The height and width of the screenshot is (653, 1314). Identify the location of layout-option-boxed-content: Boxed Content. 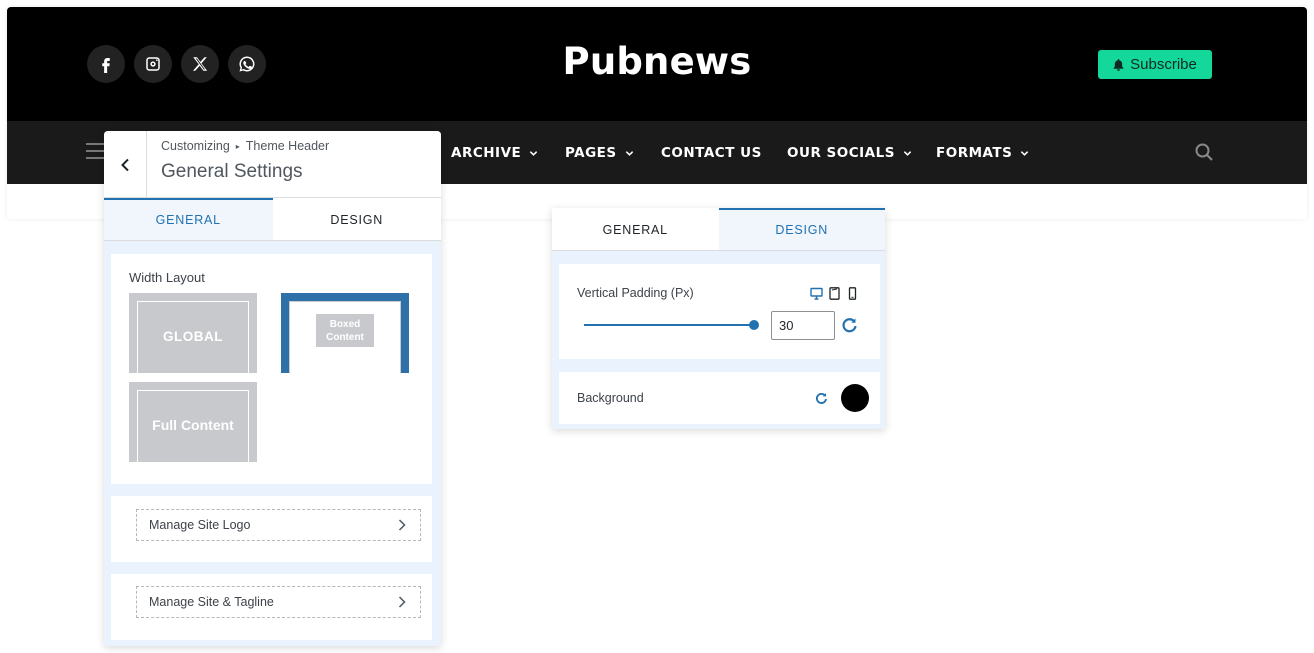
(345, 333).